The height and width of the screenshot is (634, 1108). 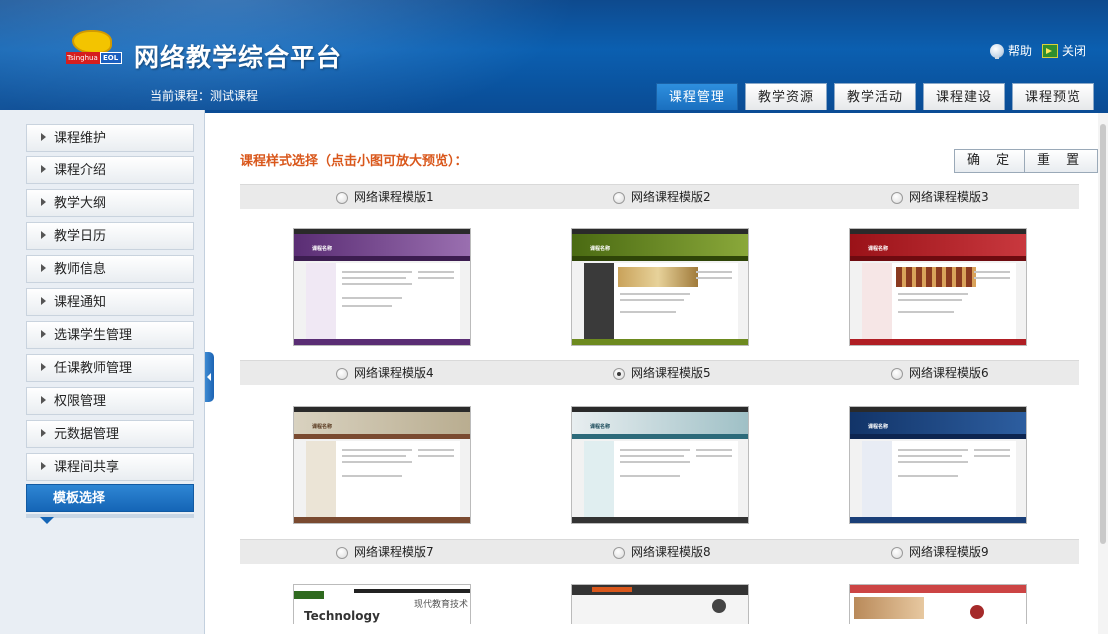 I want to click on template-thumbnail-3: 课程名称, so click(x=938, y=287).